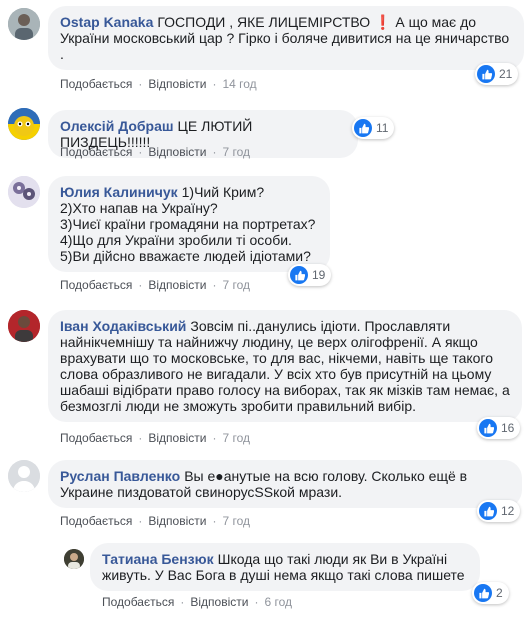 Image resolution: width=531 pixels, height=617 pixels. Describe the element at coordinates (508, 428) in the screenshot. I see `reaction-number: 16` at that location.